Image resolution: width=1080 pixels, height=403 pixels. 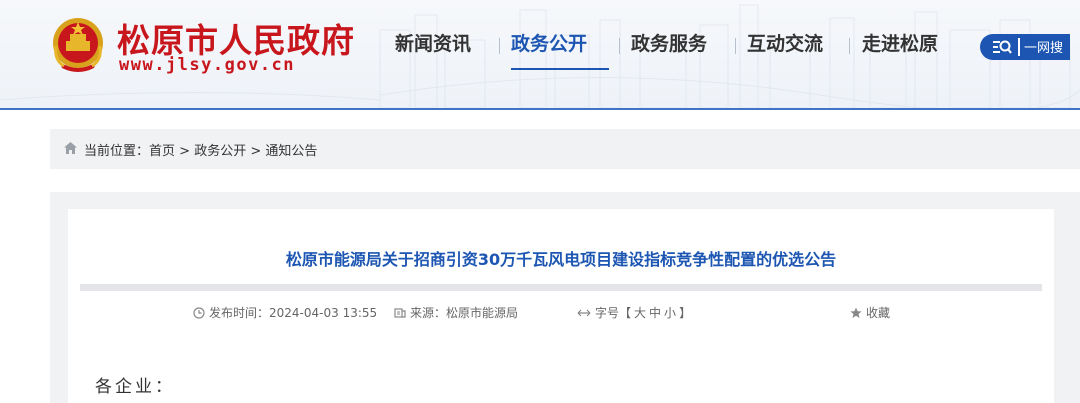 What do you see at coordinates (117, 151) in the screenshot?
I see `breadcrumb-prefix: 当前位置：` at bounding box center [117, 151].